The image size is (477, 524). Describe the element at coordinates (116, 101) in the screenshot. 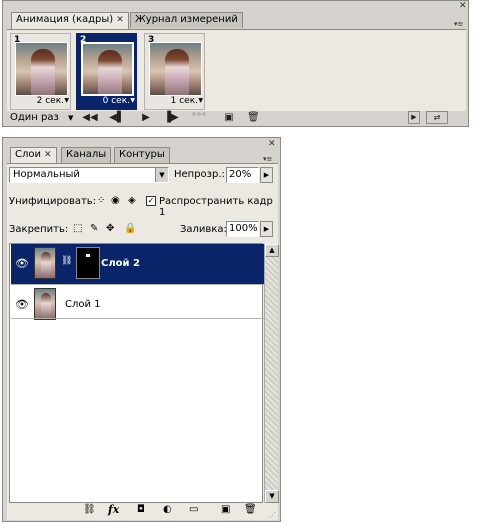

I see `frame-delay: 0 сек.` at that location.